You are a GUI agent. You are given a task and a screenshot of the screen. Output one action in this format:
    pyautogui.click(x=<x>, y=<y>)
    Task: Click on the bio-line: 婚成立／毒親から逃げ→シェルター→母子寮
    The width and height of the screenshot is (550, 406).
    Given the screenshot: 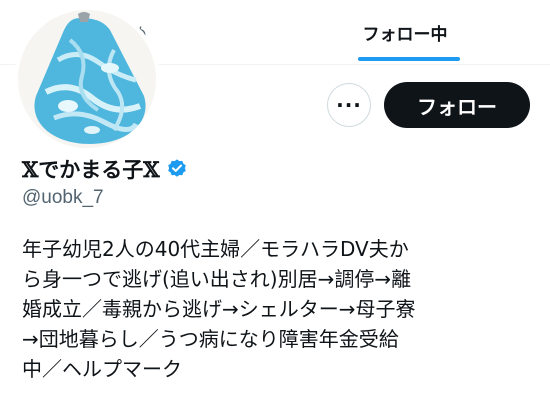 What is the action you would take?
    pyautogui.click(x=219, y=309)
    